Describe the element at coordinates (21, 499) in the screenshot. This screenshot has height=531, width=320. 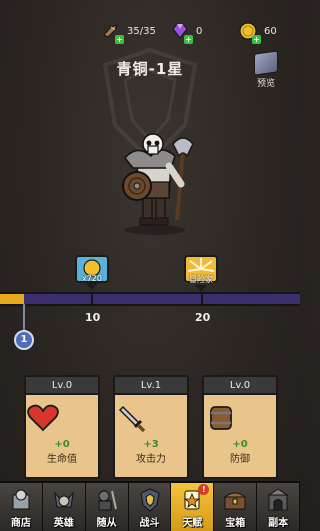
I see `shop-icon` at that location.